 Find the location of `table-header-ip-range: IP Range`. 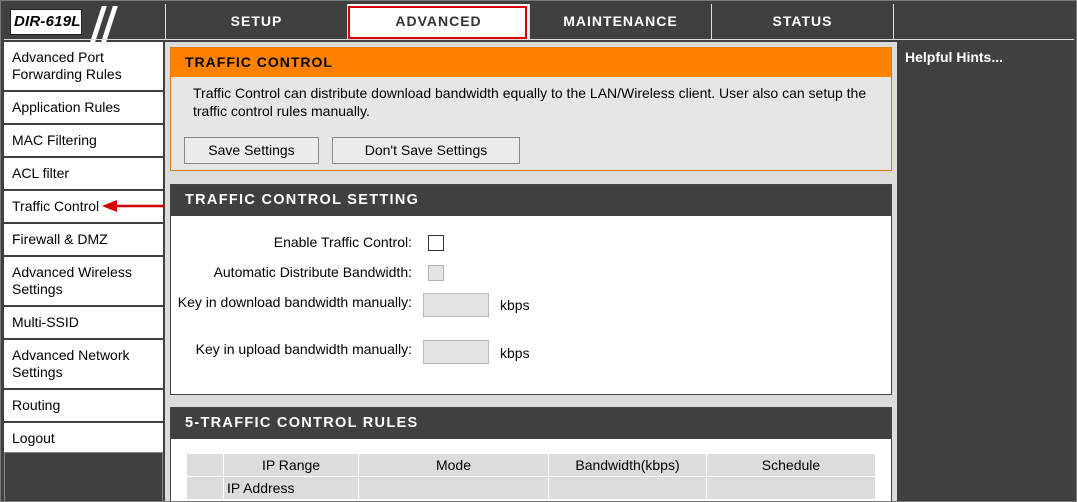

table-header-ip-range: IP Range is located at coordinates (291, 465).